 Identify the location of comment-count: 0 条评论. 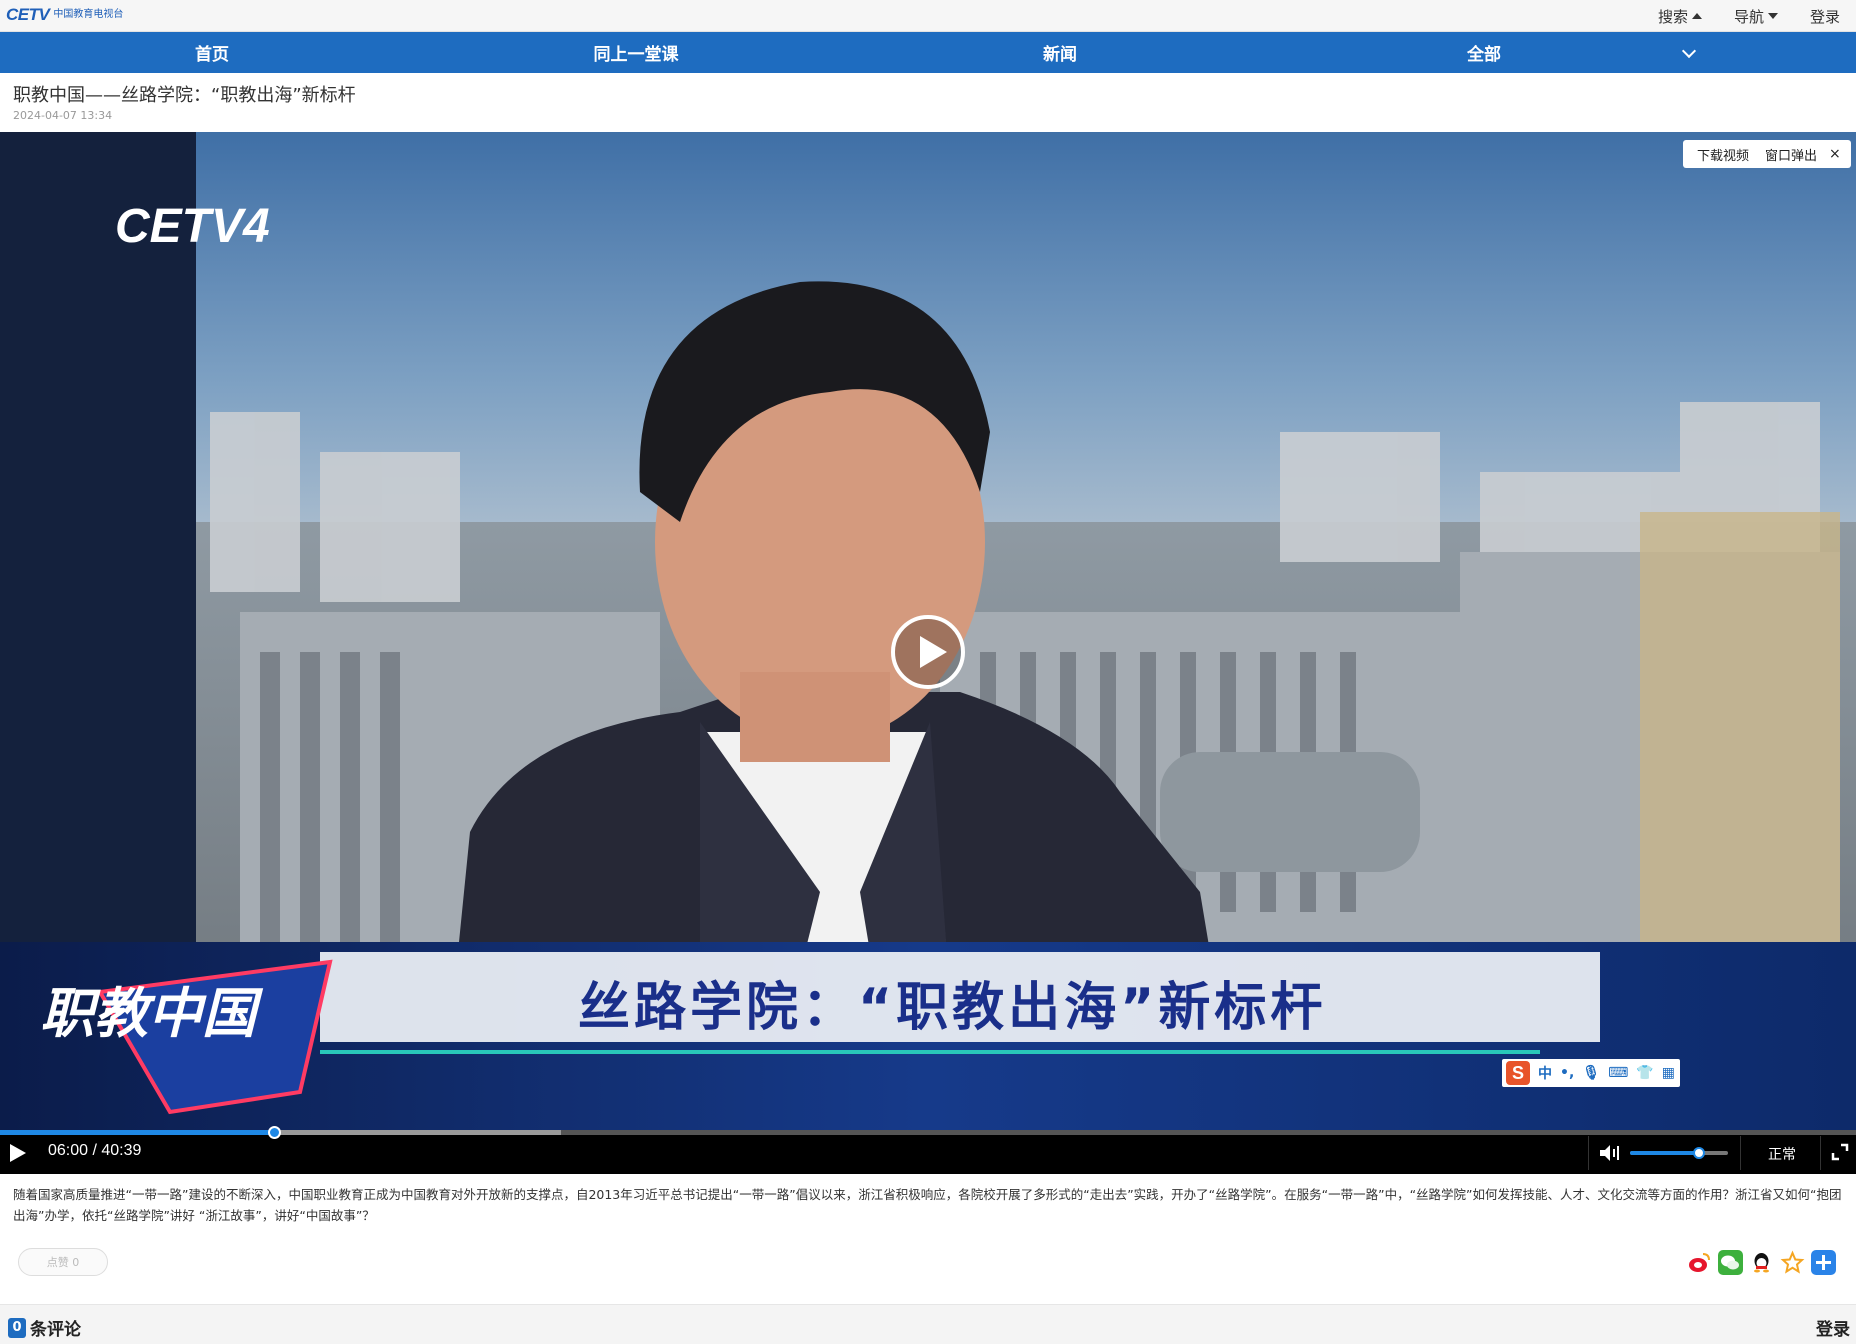
(44, 1327).